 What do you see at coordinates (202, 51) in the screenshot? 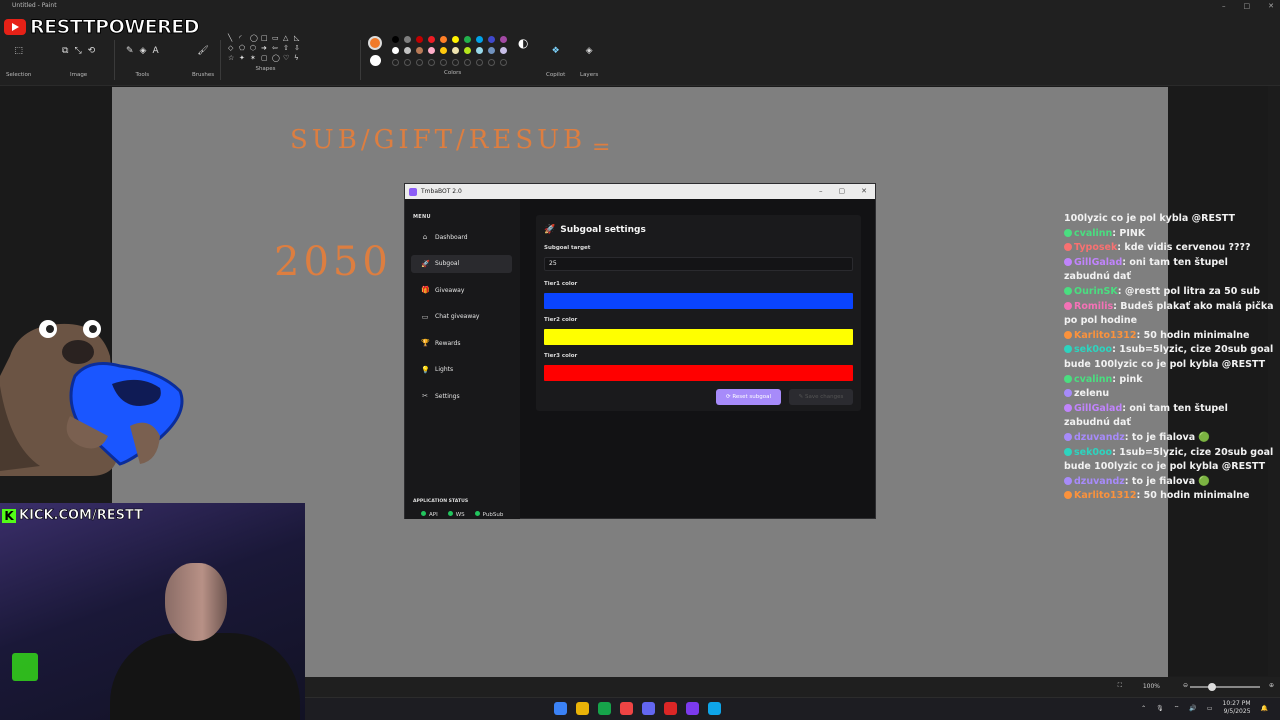
I see `brush-icon: 🖌` at bounding box center [202, 51].